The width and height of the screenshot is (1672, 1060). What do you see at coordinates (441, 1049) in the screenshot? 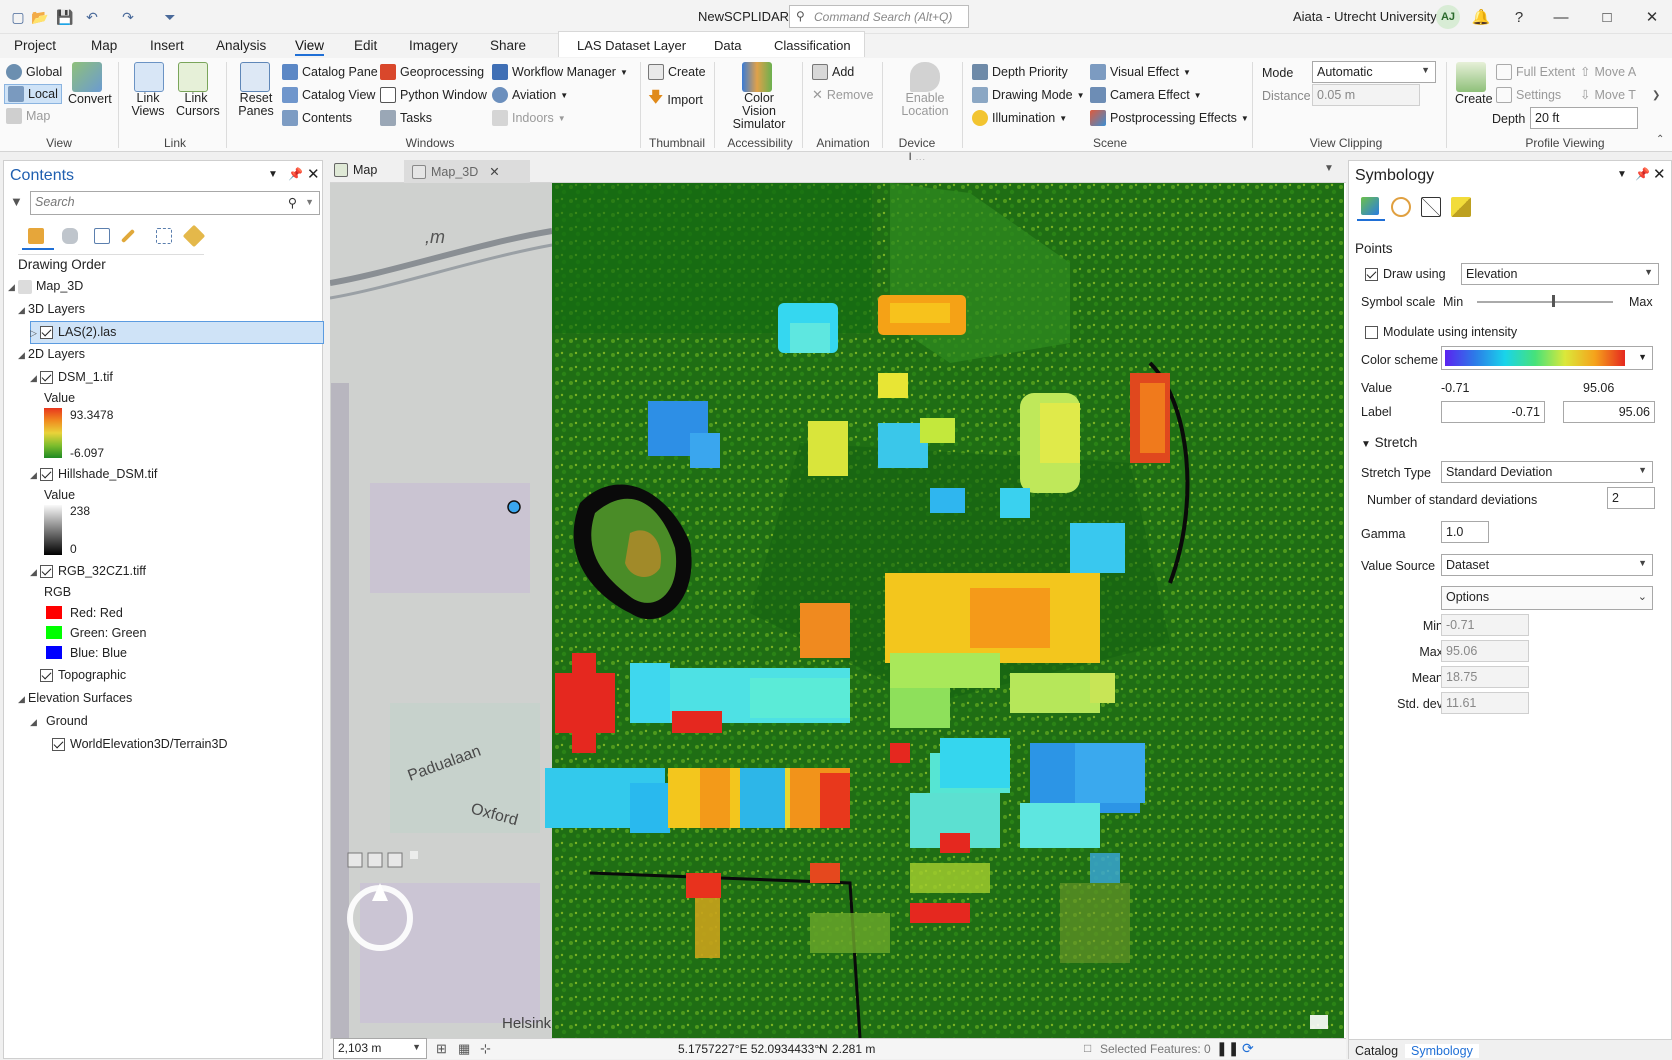
I see `scale-fixed-icon: ⊞` at bounding box center [441, 1049].